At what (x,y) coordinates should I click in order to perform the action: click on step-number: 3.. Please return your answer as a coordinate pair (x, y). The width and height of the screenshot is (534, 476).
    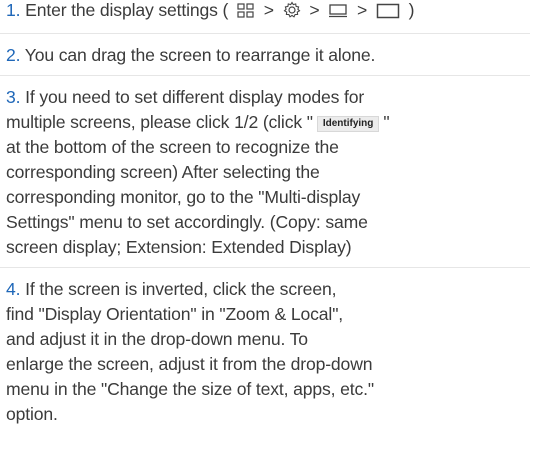
    Looking at the image, I should click on (13, 97).